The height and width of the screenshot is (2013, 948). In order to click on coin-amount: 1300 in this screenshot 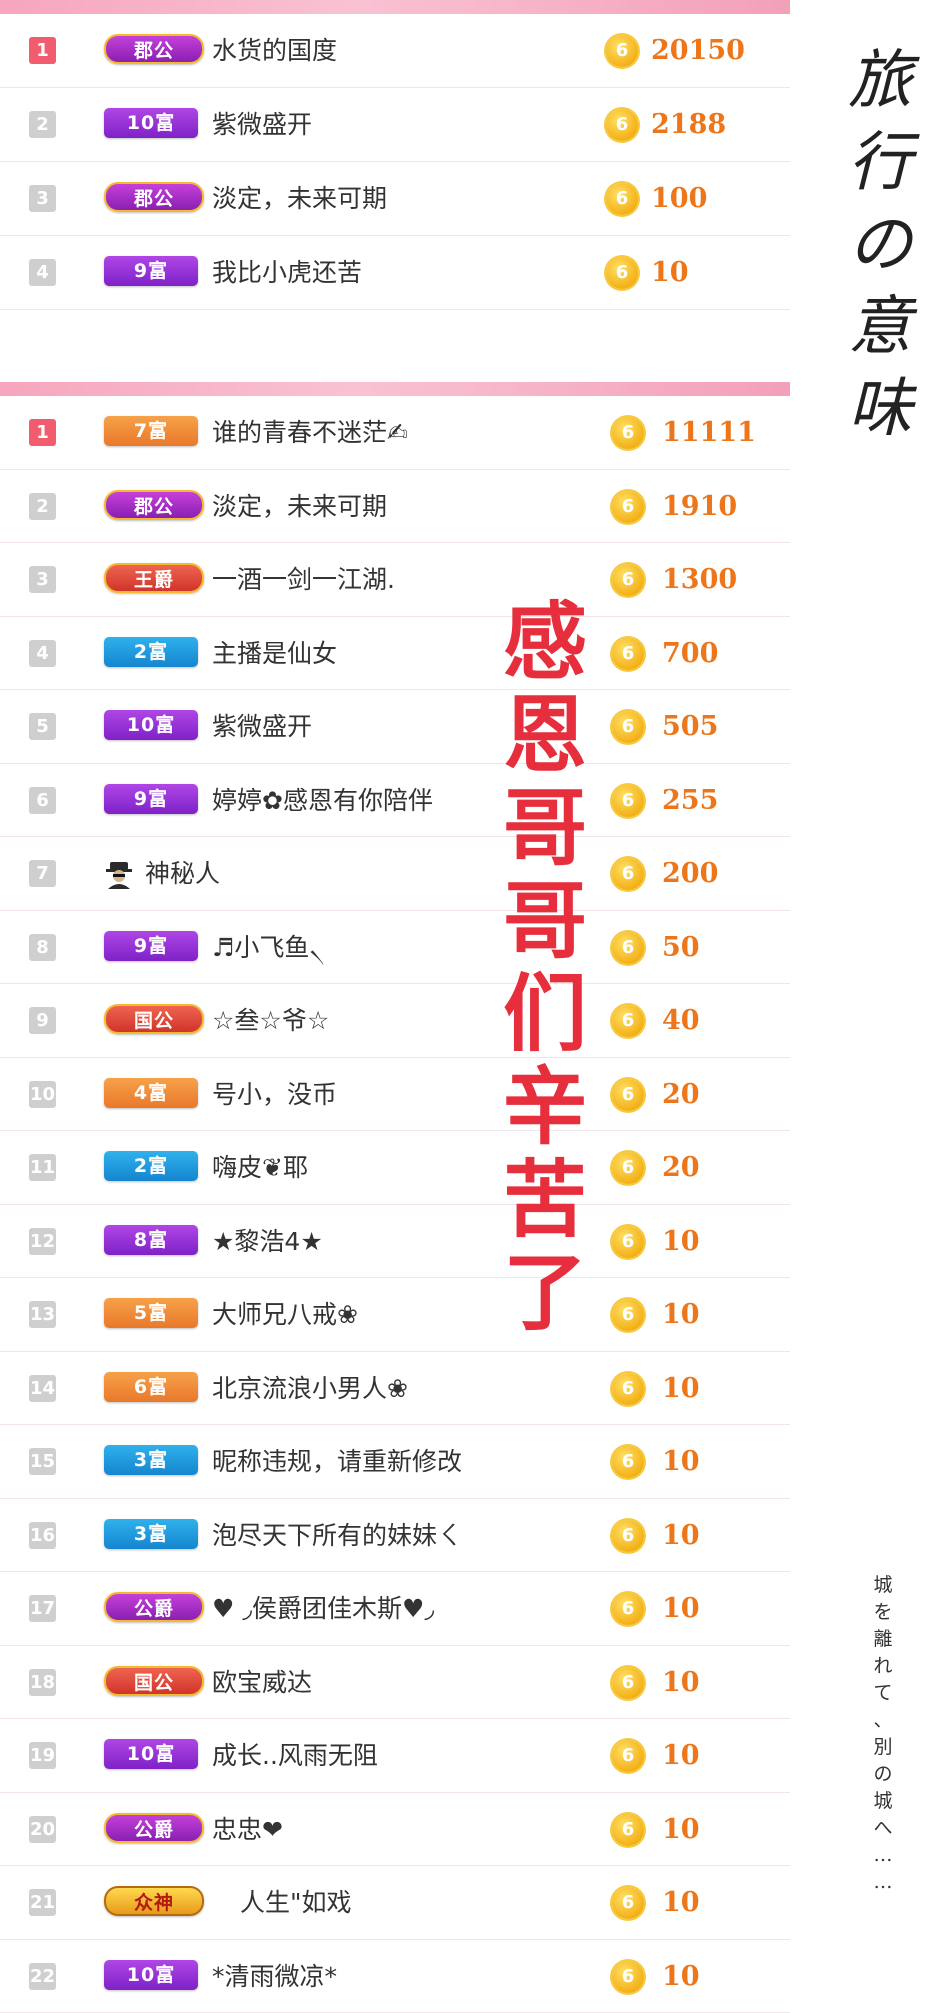, I will do `click(699, 580)`.